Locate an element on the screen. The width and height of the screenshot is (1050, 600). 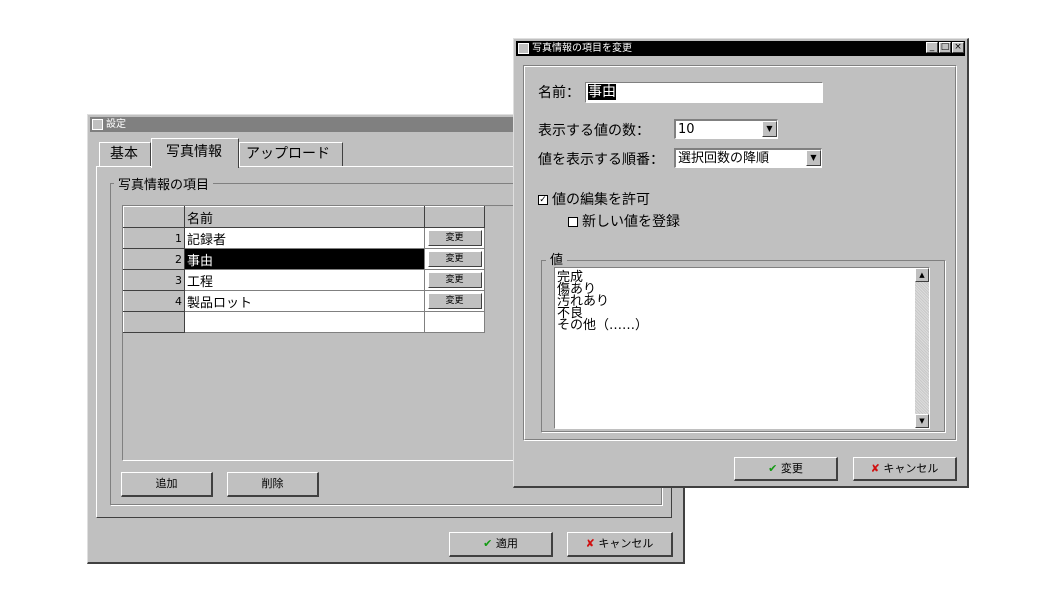
values-group-label: 値 is located at coordinates (557, 258).